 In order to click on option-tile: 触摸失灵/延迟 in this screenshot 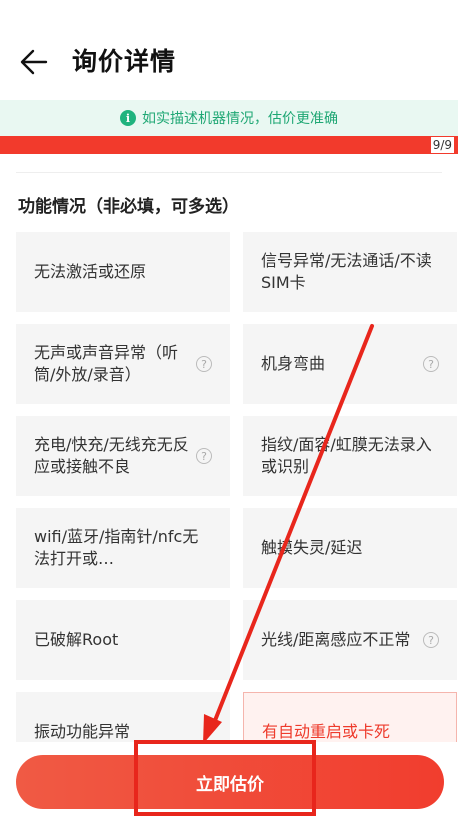, I will do `click(350, 548)`.